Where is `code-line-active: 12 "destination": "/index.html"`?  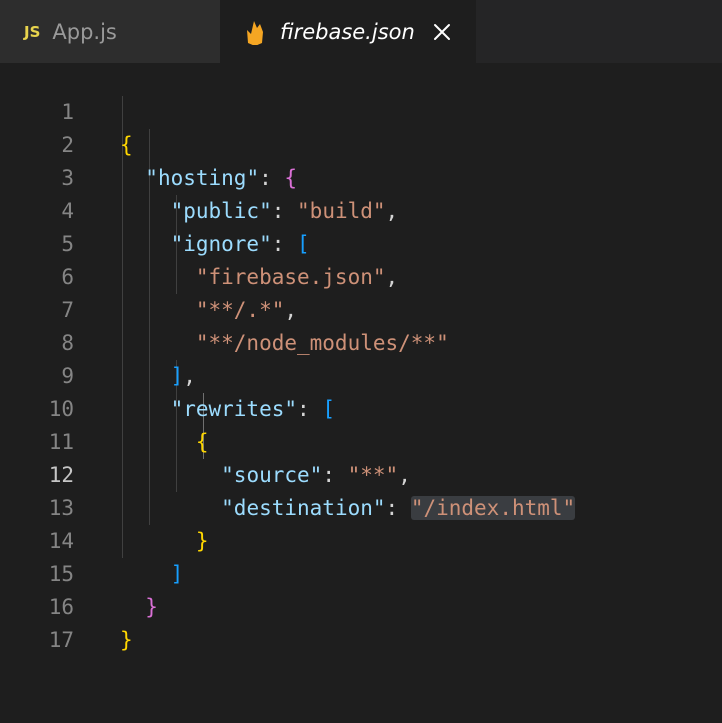 code-line-active: 12 "destination": "/index.html" is located at coordinates (361, 473).